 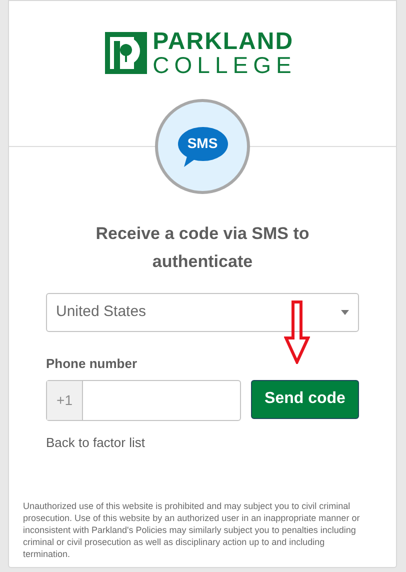 What do you see at coordinates (345, 312) in the screenshot?
I see `dropdown-caret-icon` at bounding box center [345, 312].